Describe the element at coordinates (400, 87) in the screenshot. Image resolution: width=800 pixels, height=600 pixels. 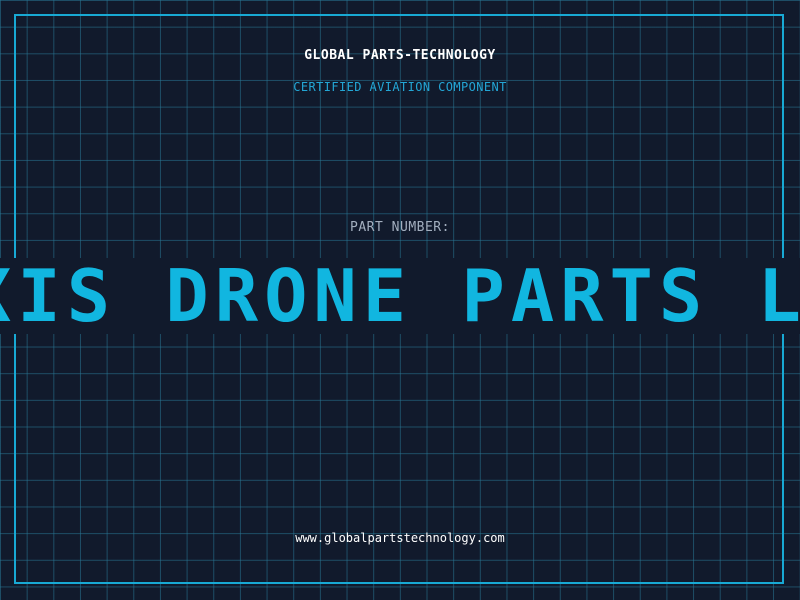
I see `certification-subtitle: CERTIFIED AVIATION COMPONENT` at that location.